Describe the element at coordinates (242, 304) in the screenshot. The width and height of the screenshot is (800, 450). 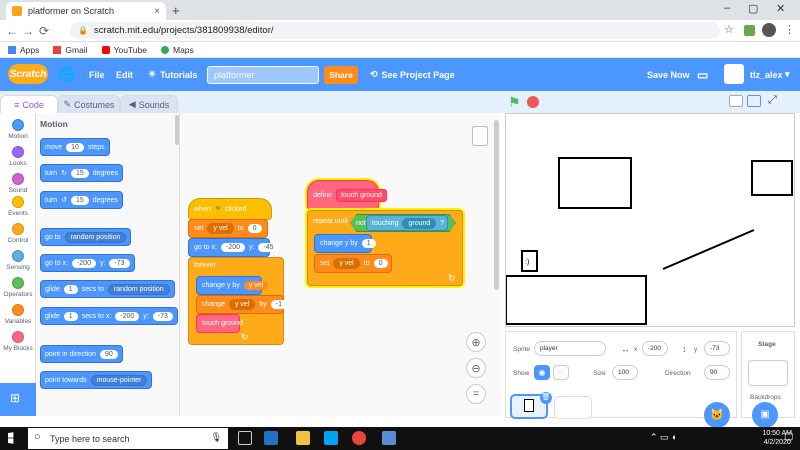
I see `change-y-vel-block: change y vel by -1` at that location.